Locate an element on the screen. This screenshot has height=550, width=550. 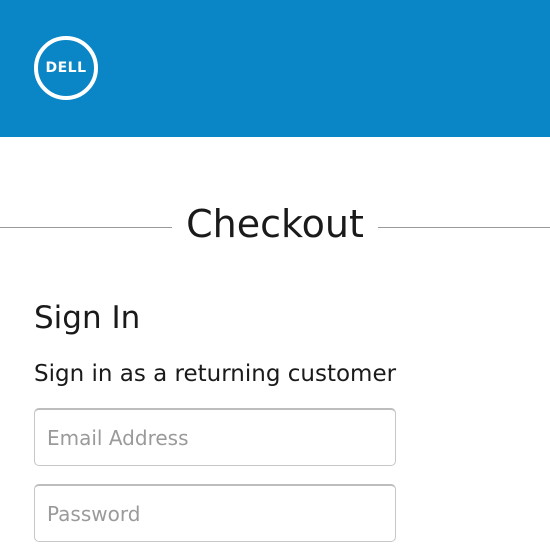
signin-heading: Sign In is located at coordinates (87, 318).